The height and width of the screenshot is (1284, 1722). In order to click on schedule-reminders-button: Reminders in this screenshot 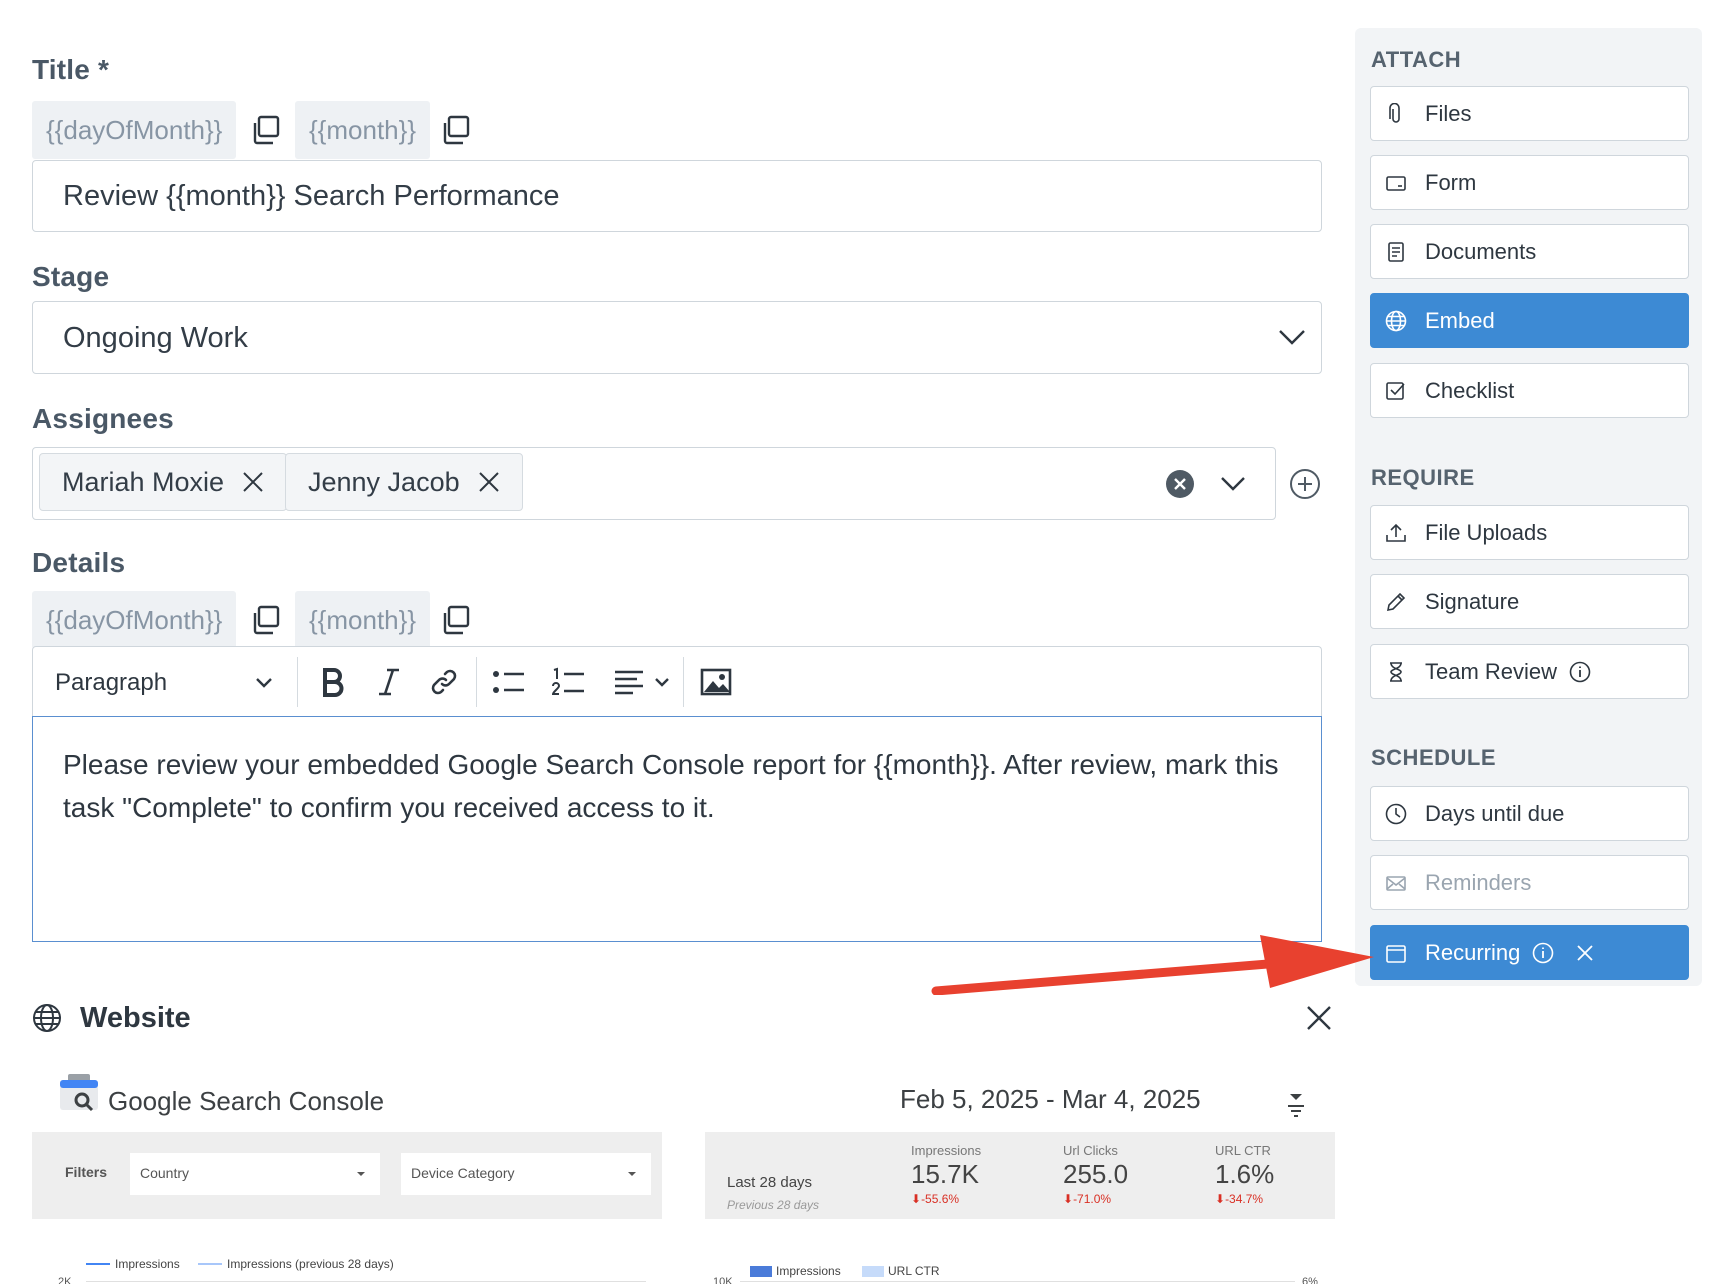, I will do `click(1529, 882)`.